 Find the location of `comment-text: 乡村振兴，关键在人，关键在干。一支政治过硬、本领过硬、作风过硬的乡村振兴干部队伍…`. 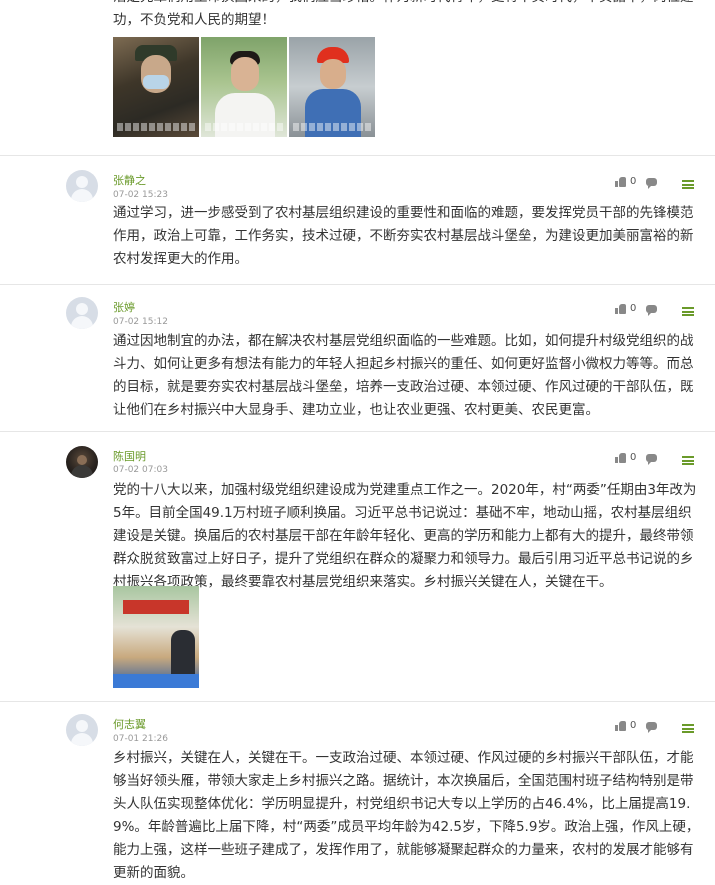

comment-text: 乡村振兴，关键在人，关键在干。一支政治过硬、本领过硬、作风过硬的乡村振兴干部队伍… is located at coordinates (406, 815).